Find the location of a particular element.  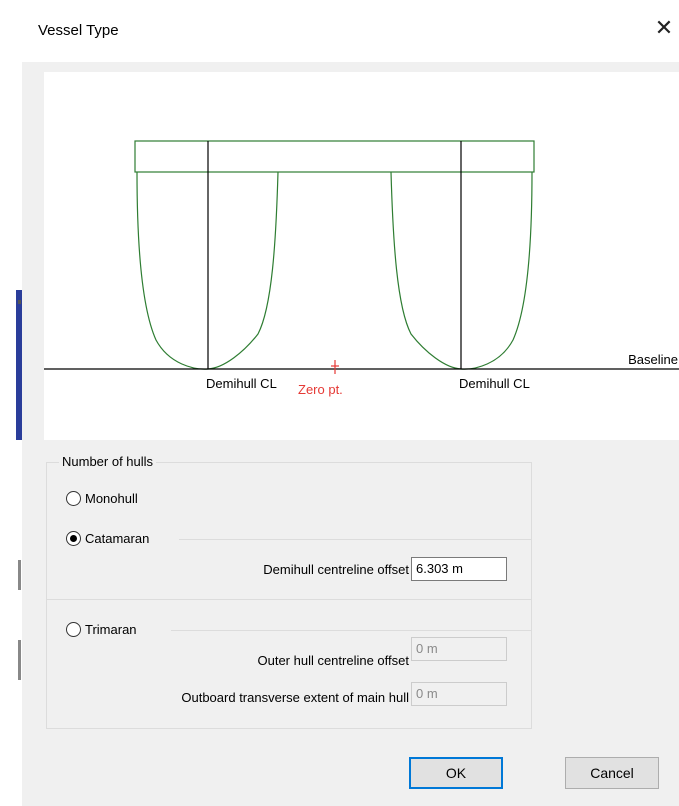

right-demihull-label: Demihull CL is located at coordinates (494, 383).